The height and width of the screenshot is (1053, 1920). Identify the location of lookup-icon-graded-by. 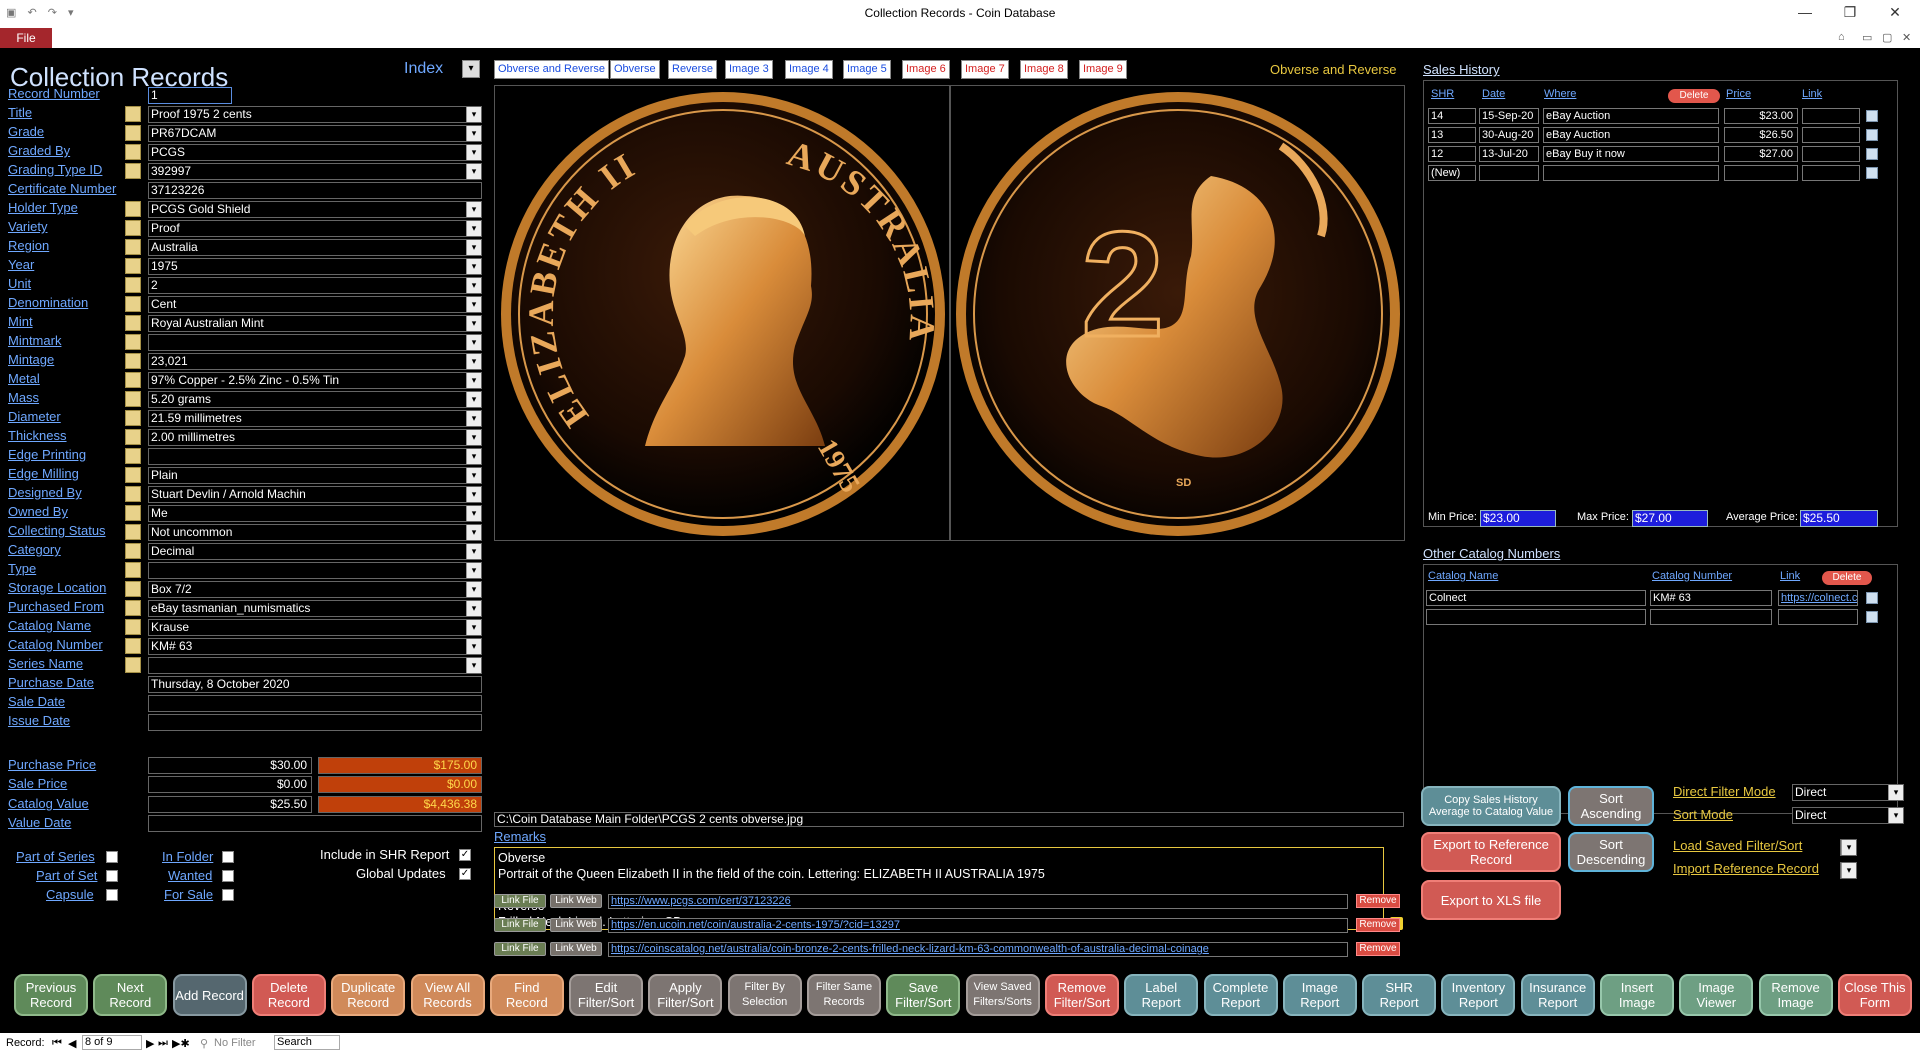
(133, 152).